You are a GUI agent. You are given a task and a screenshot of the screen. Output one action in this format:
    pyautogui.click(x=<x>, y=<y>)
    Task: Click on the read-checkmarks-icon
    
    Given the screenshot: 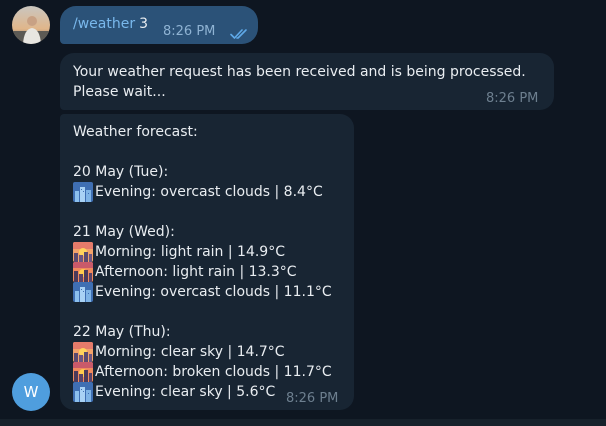 What is the action you would take?
    pyautogui.click(x=240, y=34)
    